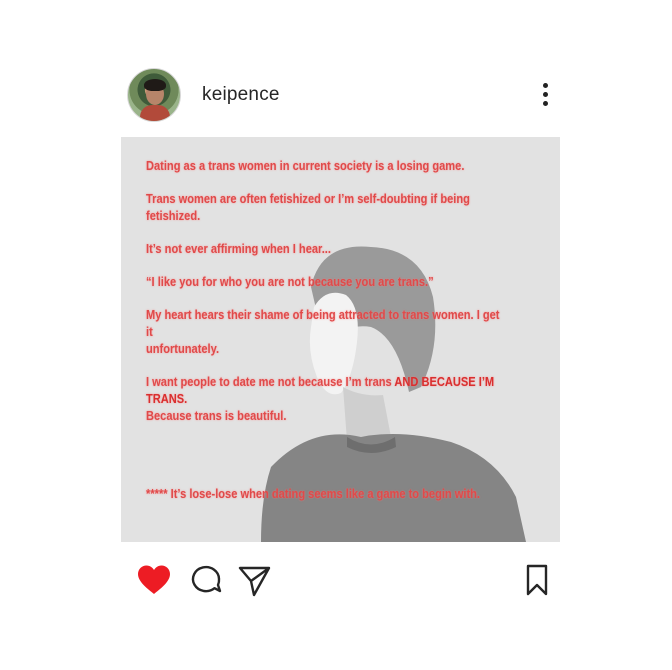  What do you see at coordinates (255, 581) in the screenshot?
I see `share-icon` at bounding box center [255, 581].